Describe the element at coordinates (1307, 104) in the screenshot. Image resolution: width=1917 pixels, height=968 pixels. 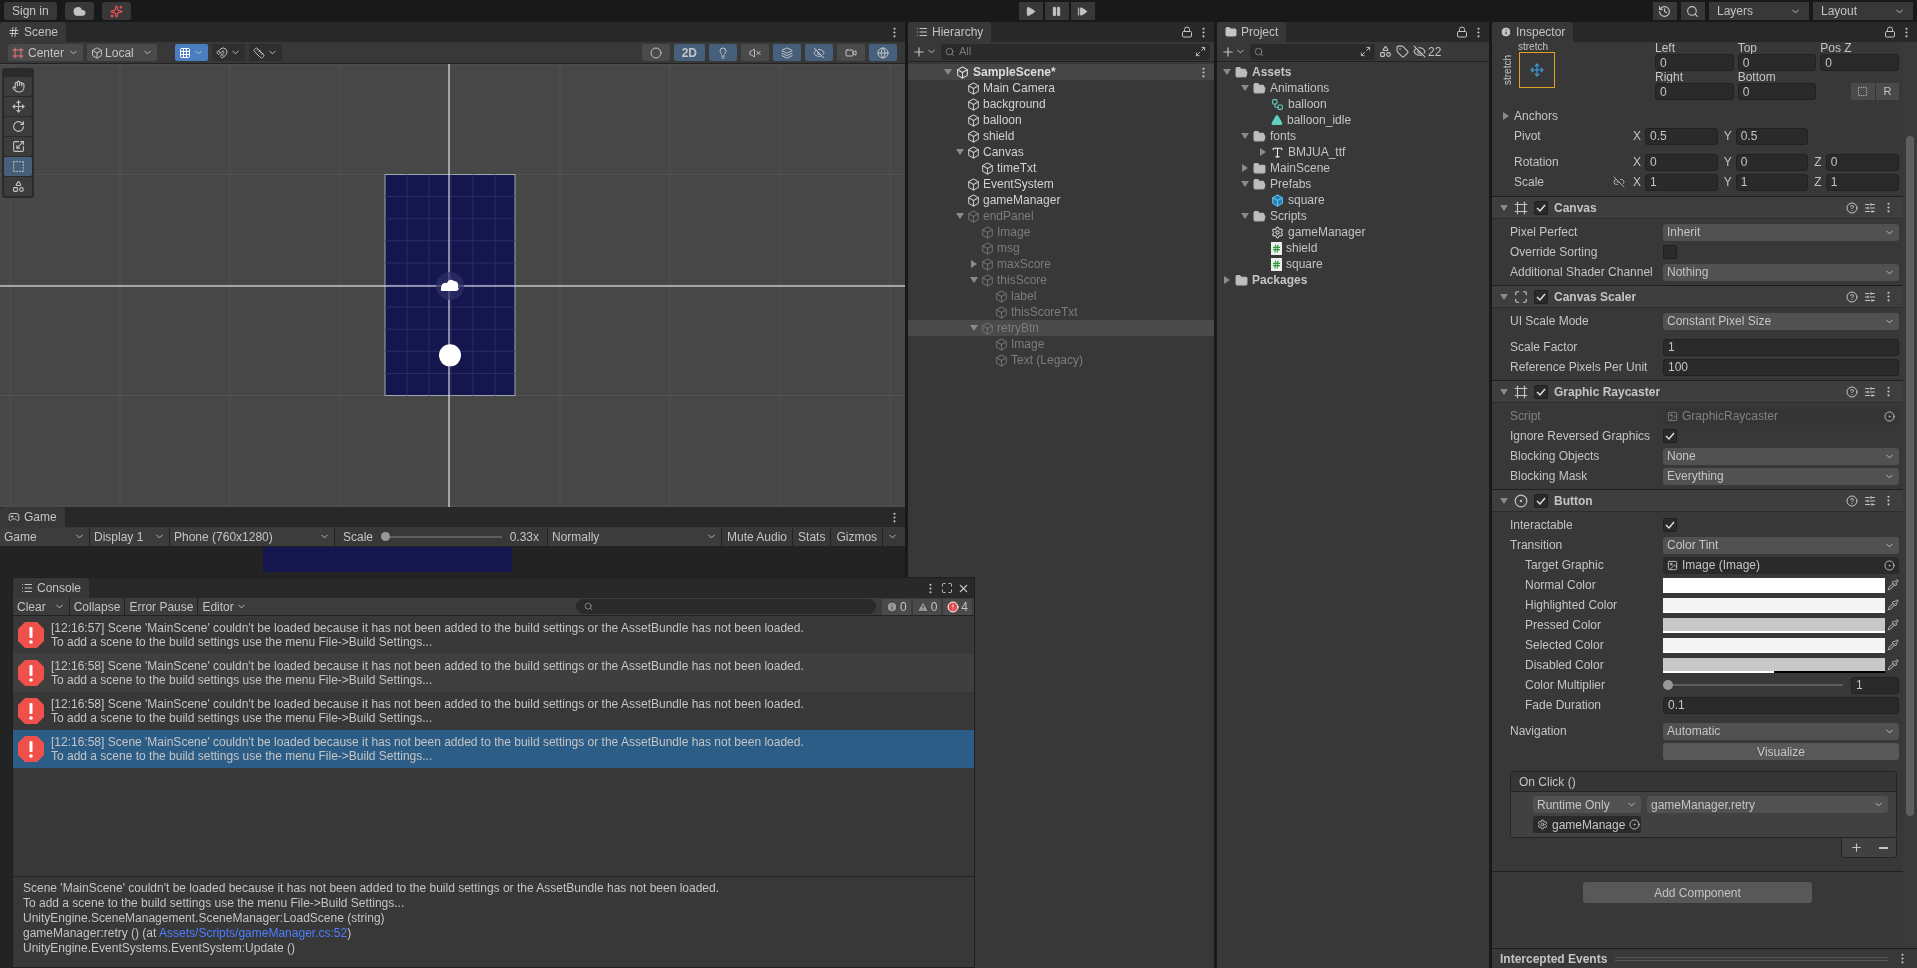
I see `asset-label: balloon` at that location.